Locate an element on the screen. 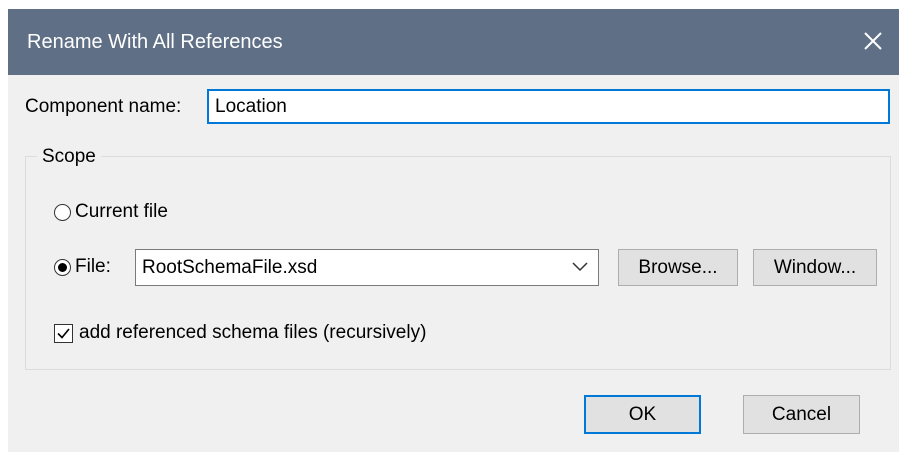 This screenshot has width=899, height=452. close-icon is located at coordinates (873, 41).